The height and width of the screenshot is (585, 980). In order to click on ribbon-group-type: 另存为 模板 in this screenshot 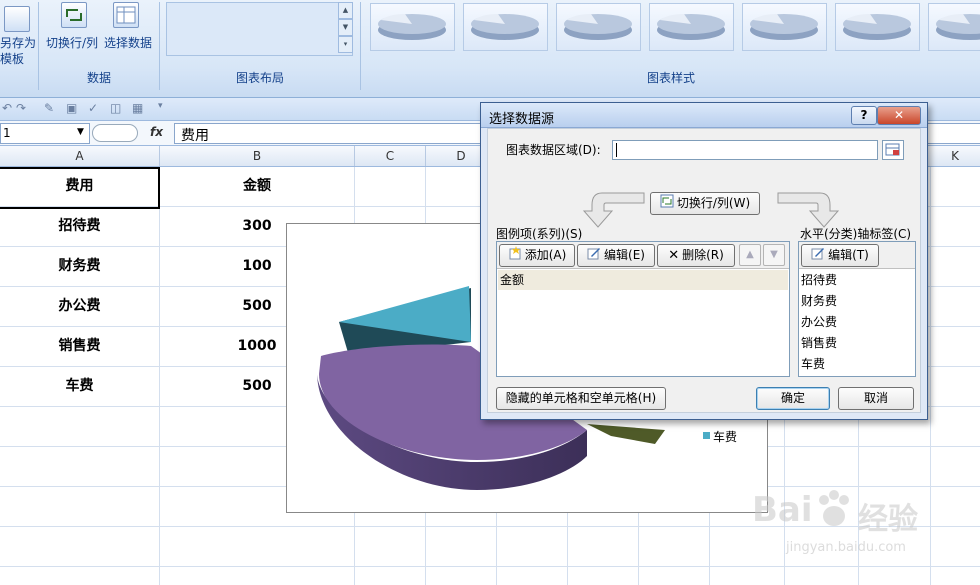, I will do `click(19, 46)`.